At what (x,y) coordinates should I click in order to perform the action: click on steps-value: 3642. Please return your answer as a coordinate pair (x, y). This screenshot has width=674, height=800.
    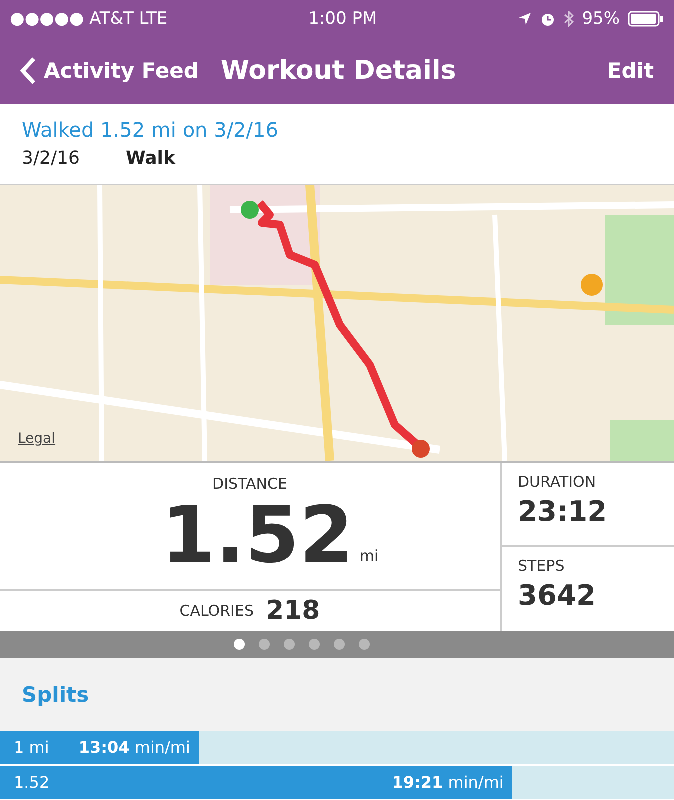
    Looking at the image, I should click on (557, 595).